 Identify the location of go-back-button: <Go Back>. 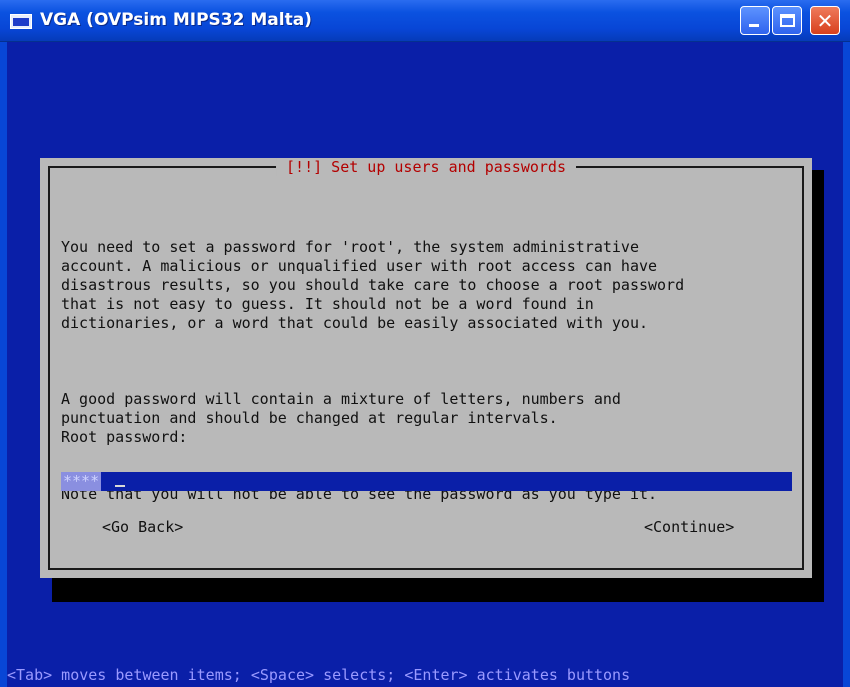
(142, 527).